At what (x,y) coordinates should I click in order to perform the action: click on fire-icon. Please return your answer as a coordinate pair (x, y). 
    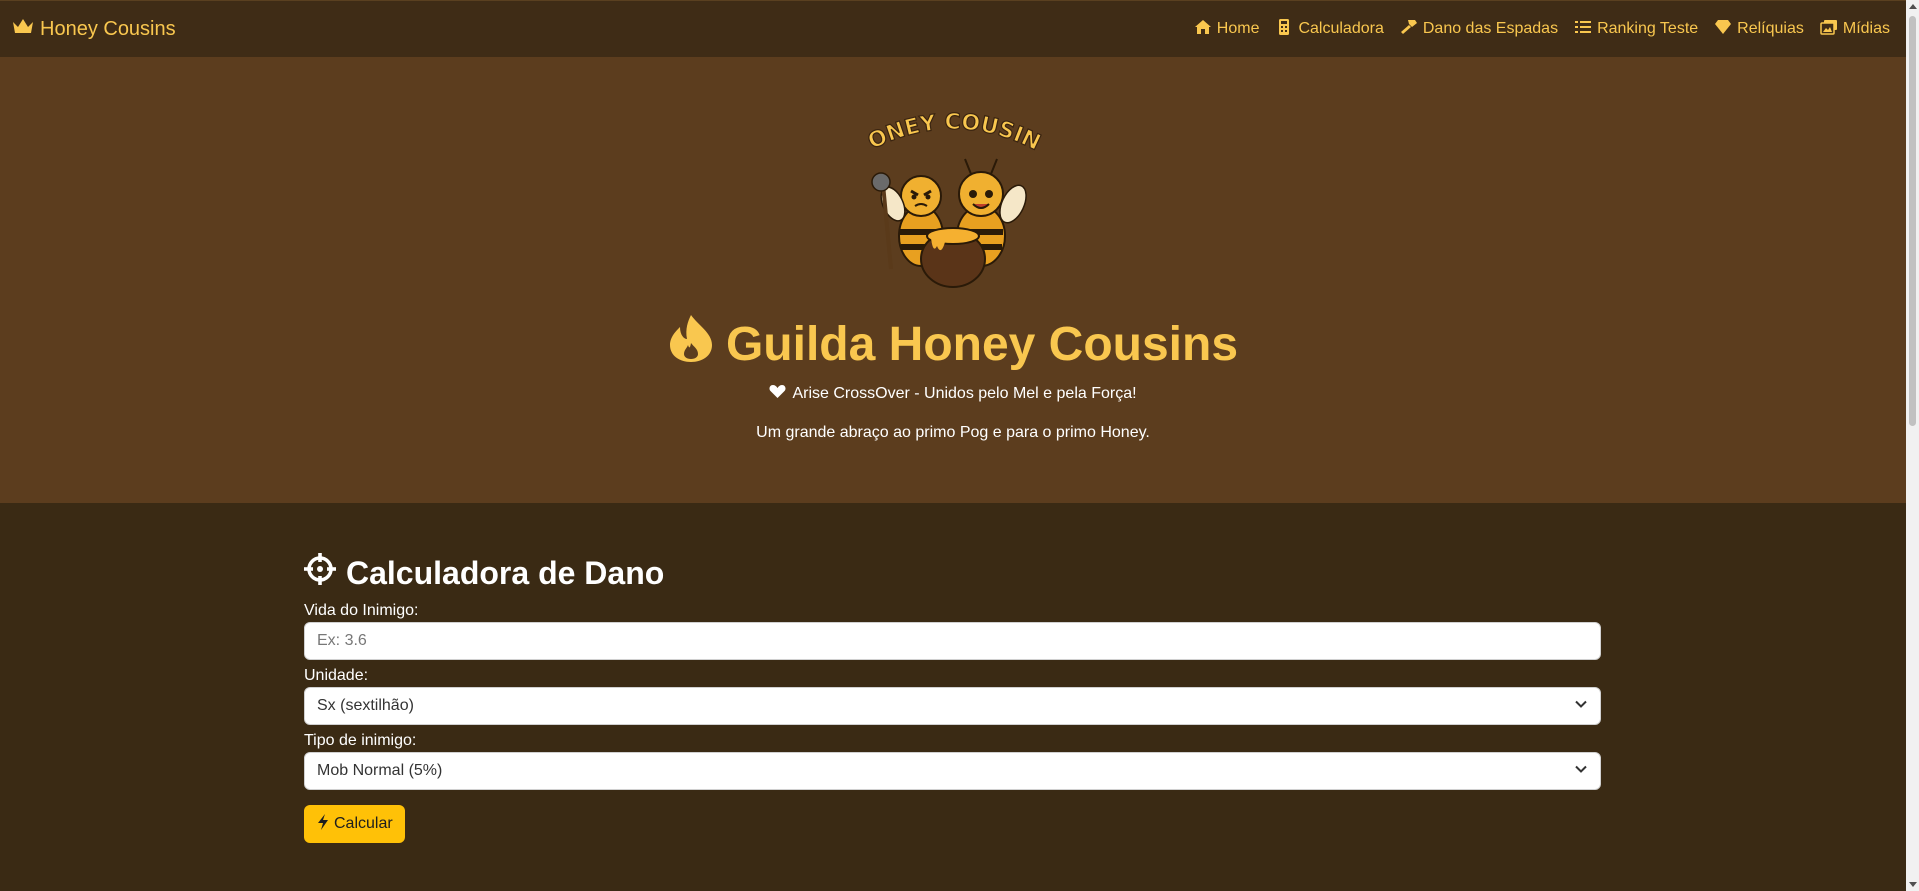
    Looking at the image, I should click on (691, 344).